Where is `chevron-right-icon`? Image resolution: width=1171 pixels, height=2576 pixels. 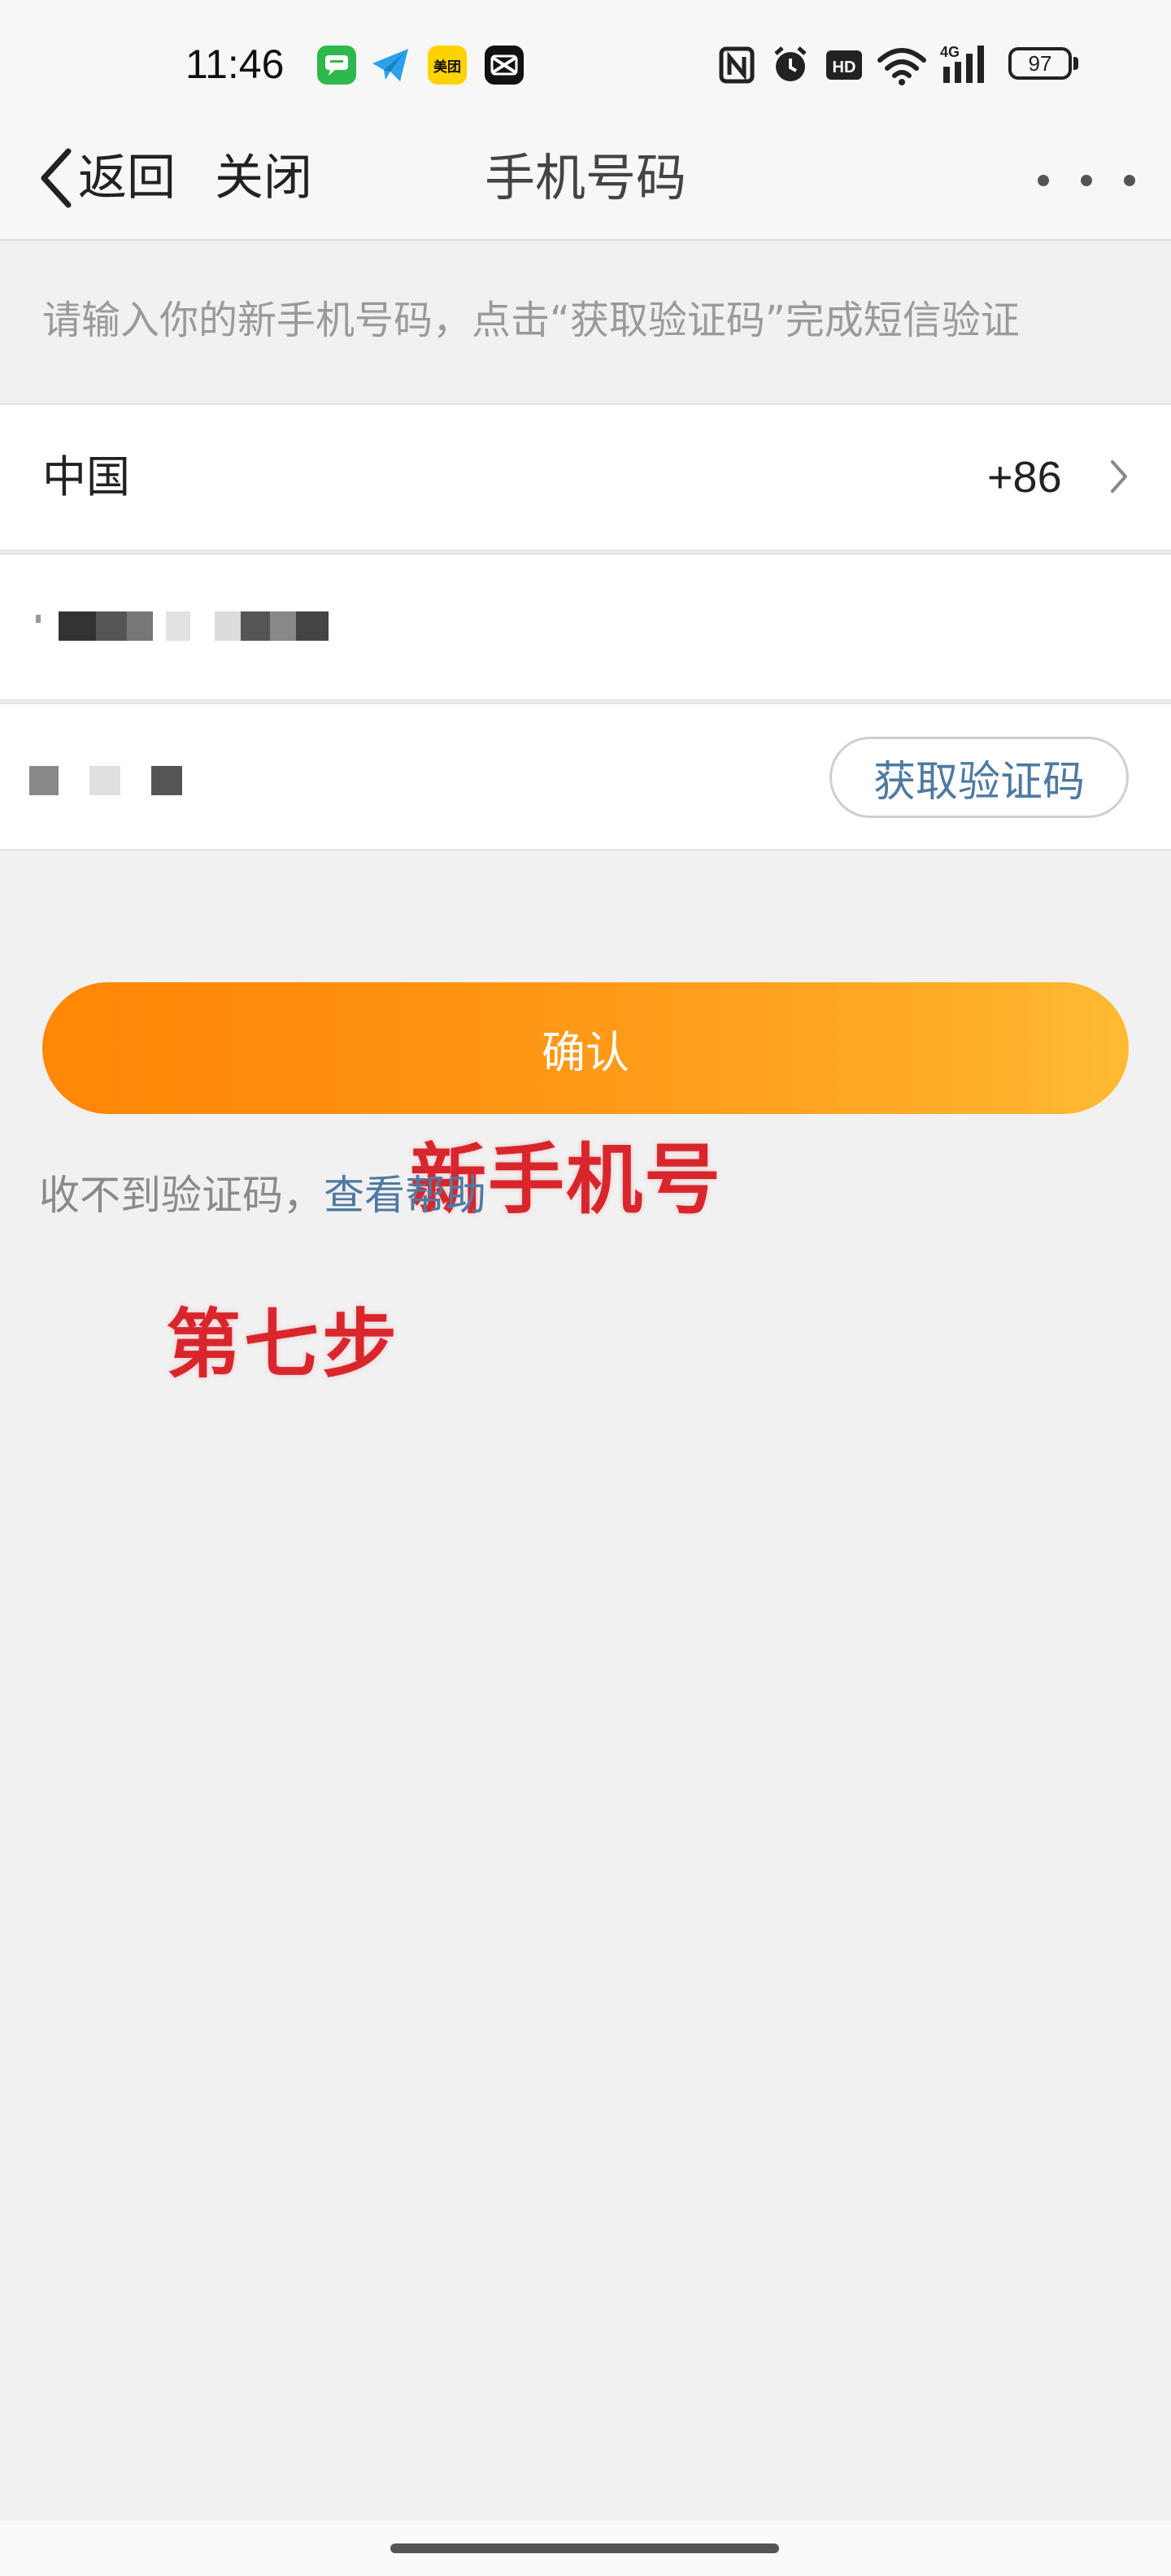 chevron-right-icon is located at coordinates (1119, 477).